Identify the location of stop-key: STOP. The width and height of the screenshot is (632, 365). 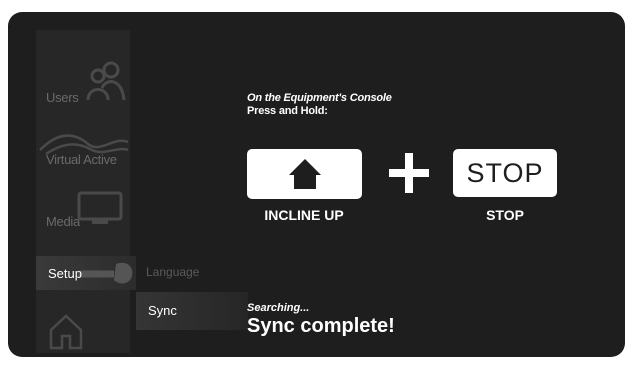
(505, 173).